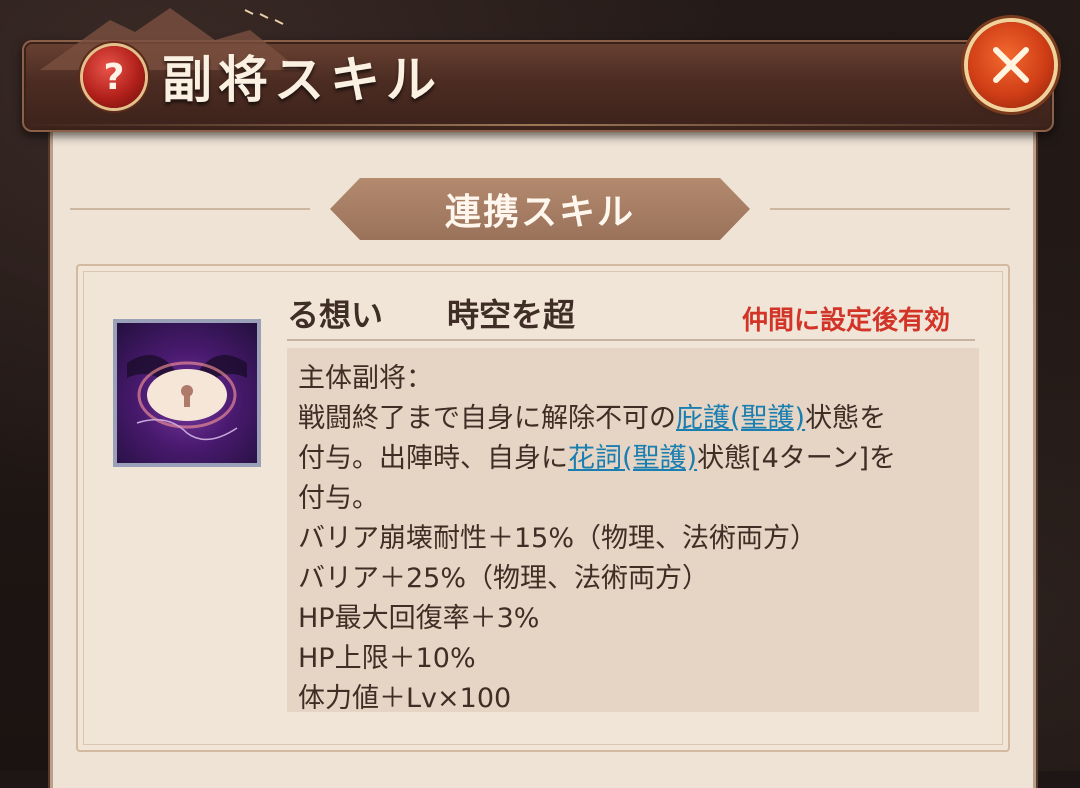 This screenshot has height=788, width=1080. What do you see at coordinates (187, 398) in the screenshot?
I see `lock-emblem-icon` at bounding box center [187, 398].